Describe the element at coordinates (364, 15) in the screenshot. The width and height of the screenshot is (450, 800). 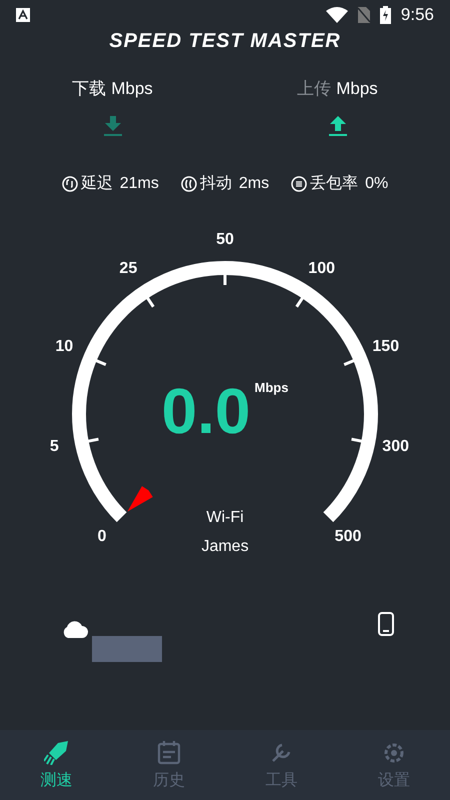
I see `no-sim-icon` at that location.